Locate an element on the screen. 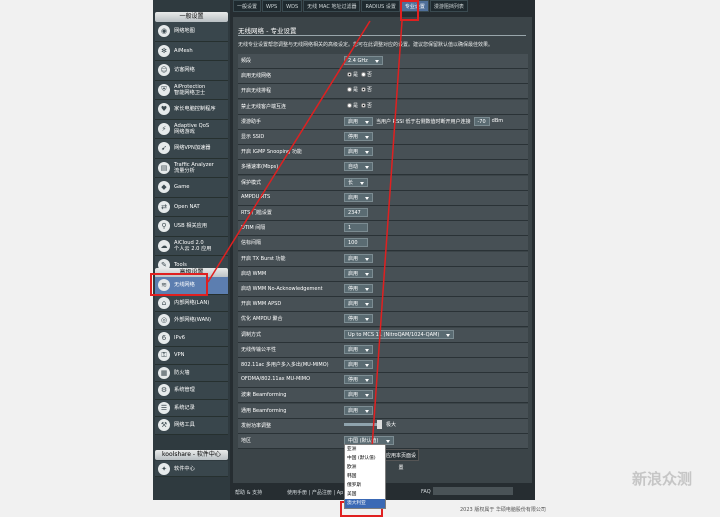  region-option: 美国 is located at coordinates (365, 494).